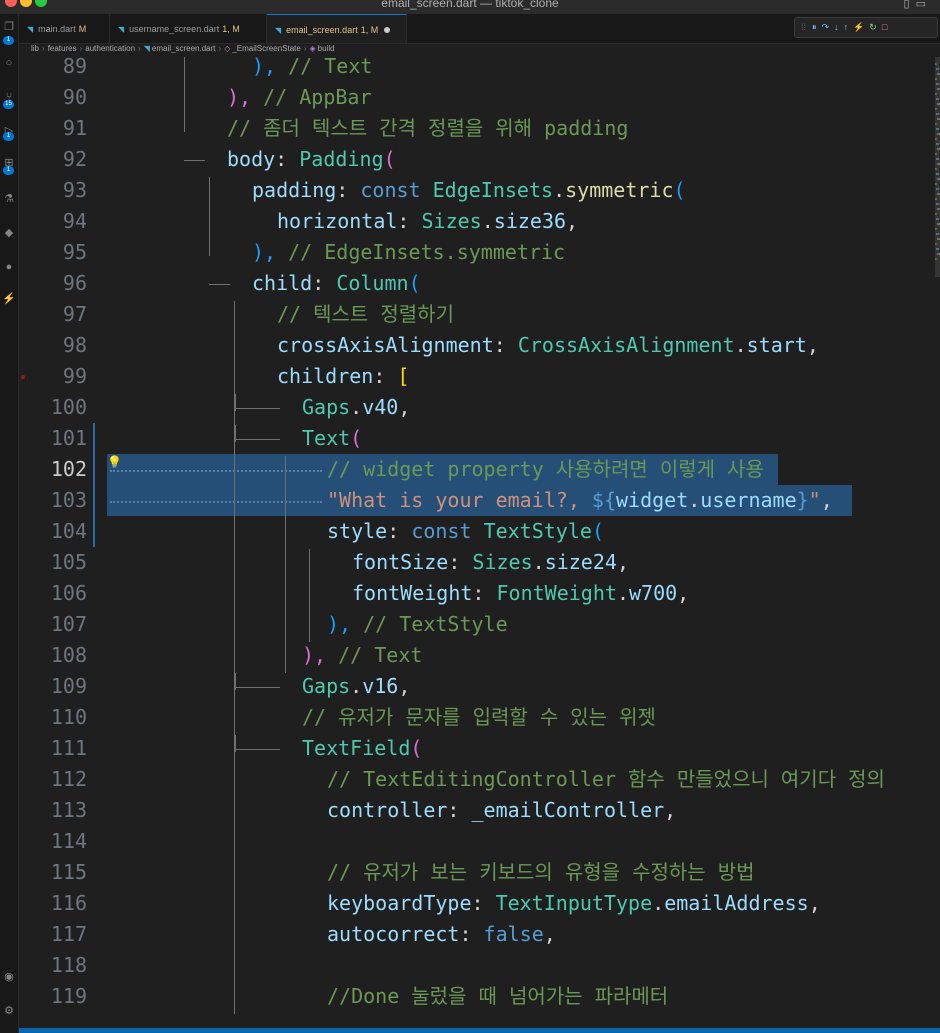 This screenshot has width=940, height=1033. I want to click on breadcrumb-features: features, so click(62, 48).